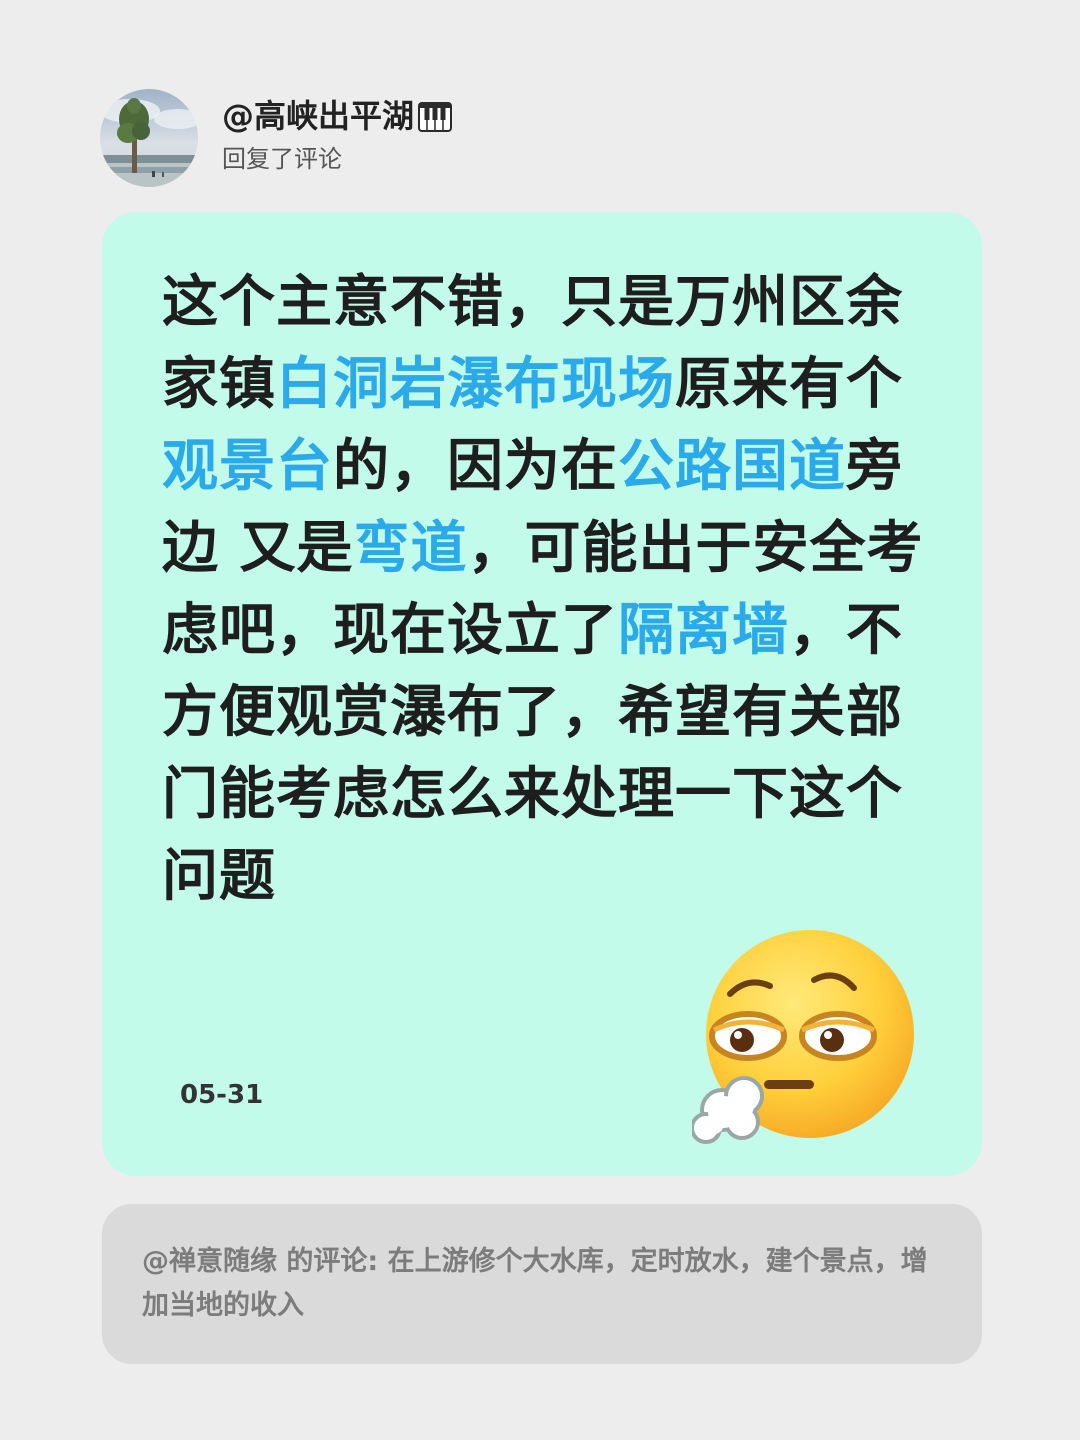  I want to click on user-header: @高峡出平湖 回复了评论, so click(276, 138).